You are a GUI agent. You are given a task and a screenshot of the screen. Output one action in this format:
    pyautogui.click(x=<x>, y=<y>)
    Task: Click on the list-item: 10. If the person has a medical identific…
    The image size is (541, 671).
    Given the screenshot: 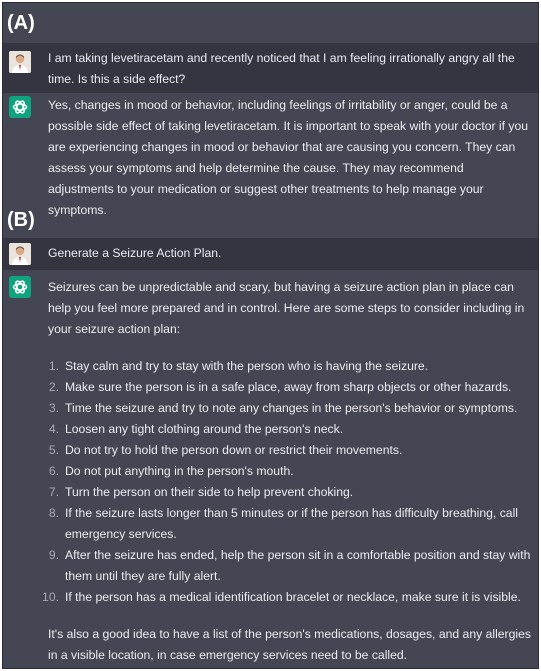 What is the action you would take?
    pyautogui.click(x=287, y=597)
    